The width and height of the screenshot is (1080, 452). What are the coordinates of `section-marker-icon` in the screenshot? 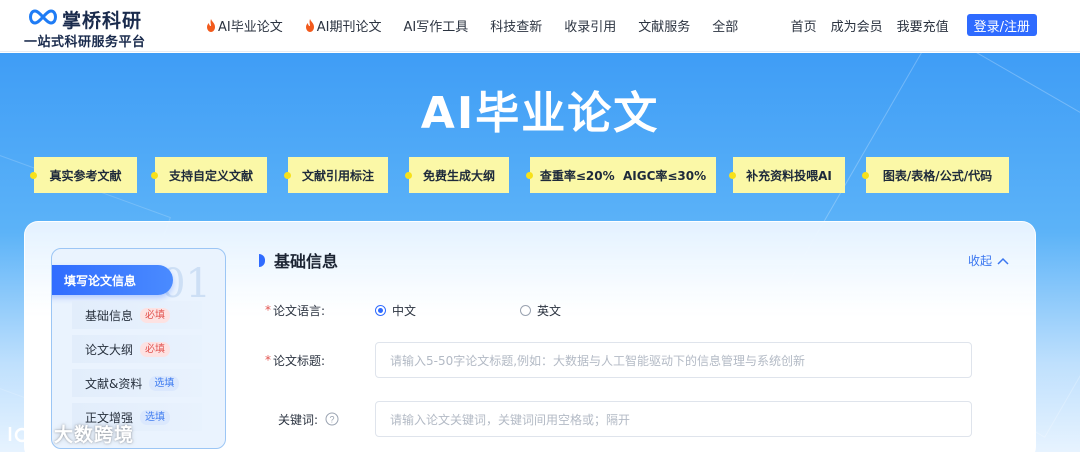 It's located at (262, 260).